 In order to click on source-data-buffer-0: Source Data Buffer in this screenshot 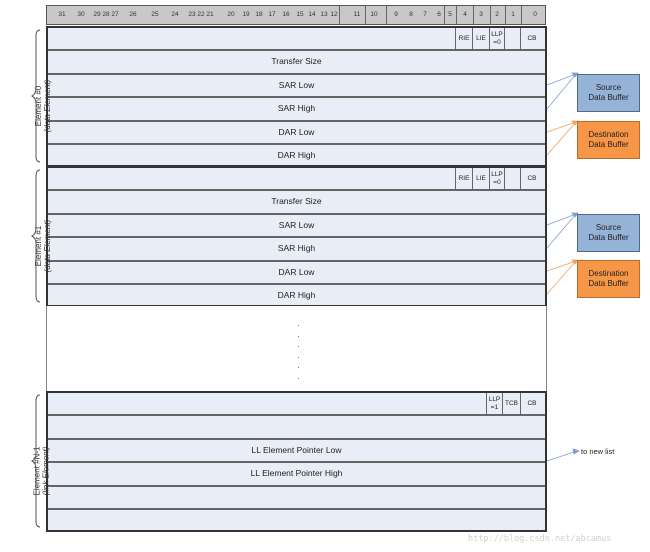, I will do `click(608, 93)`.